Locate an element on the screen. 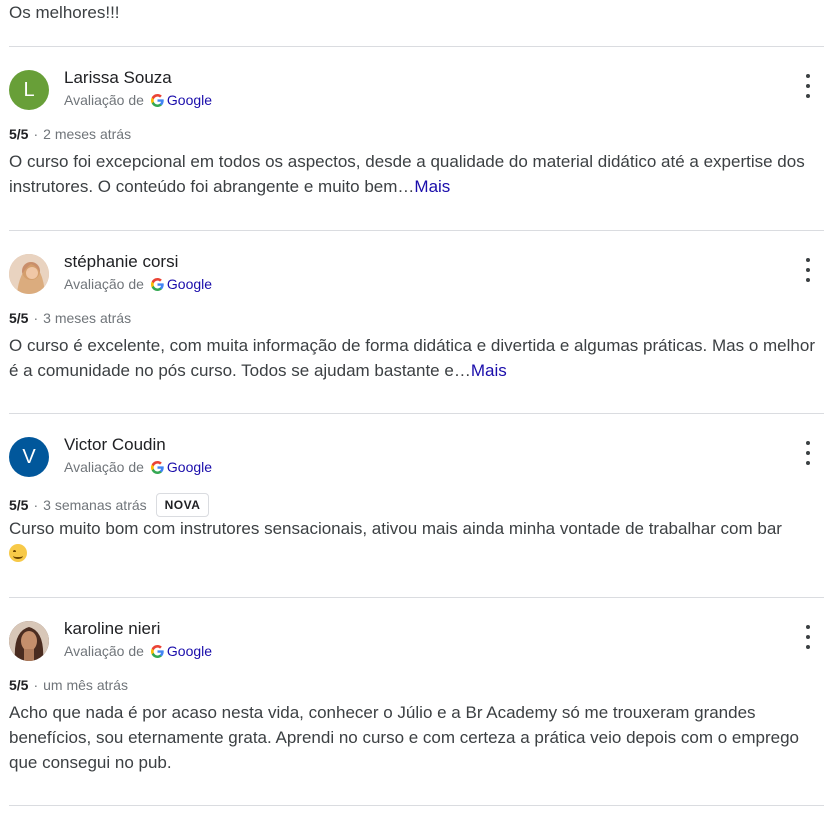 This screenshot has width=835, height=817. reviewer-name: stéphanie corsi is located at coordinates (121, 262).